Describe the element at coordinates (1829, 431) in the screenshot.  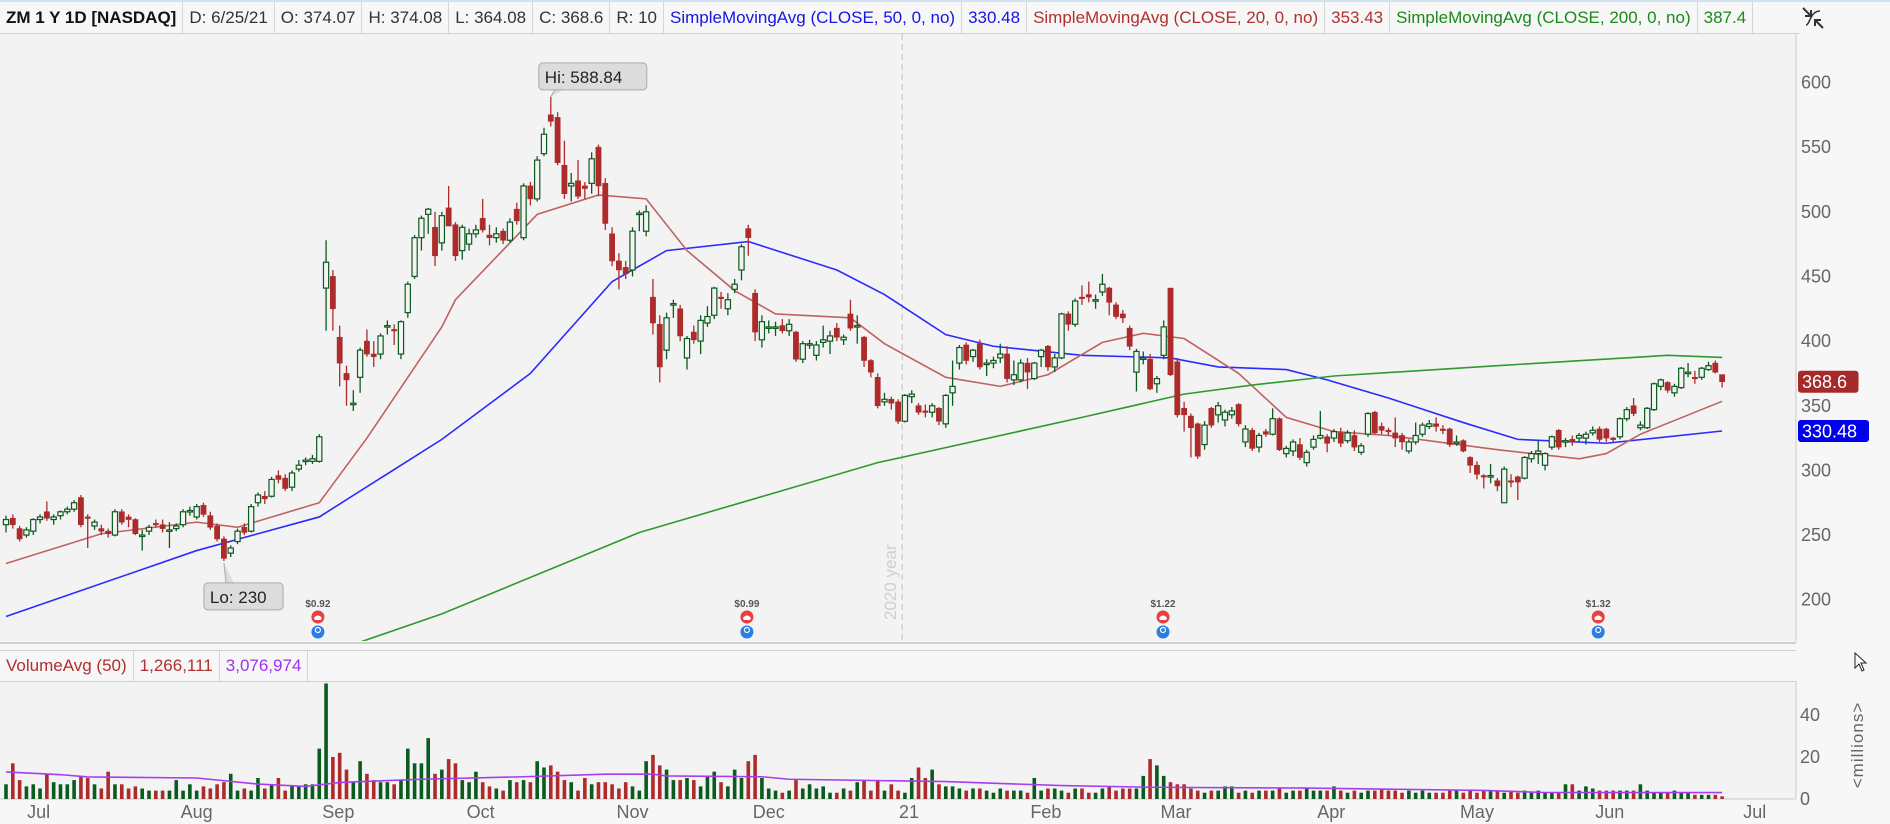
I see `sma50-price-badge: 330.48` at that location.